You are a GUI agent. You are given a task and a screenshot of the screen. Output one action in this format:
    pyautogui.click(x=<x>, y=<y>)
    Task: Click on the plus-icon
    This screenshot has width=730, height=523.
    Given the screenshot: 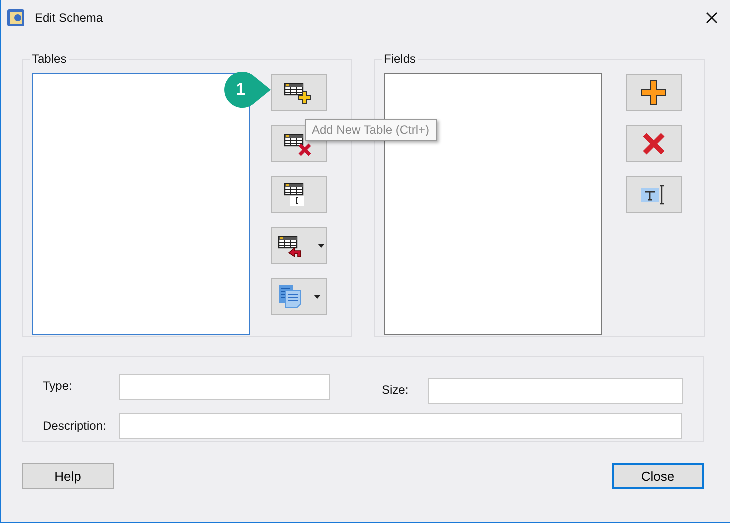 What is the action you would take?
    pyautogui.click(x=654, y=92)
    